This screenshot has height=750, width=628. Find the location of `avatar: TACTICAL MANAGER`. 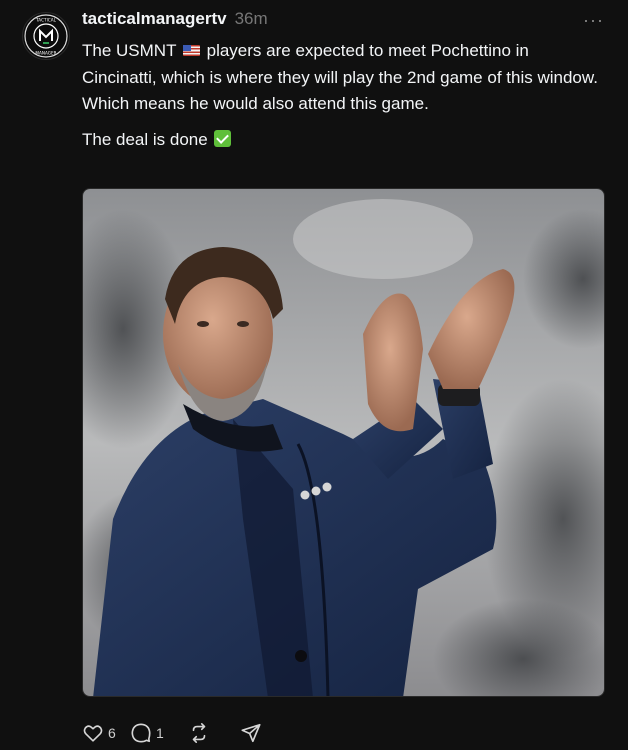

avatar: TACTICAL MANAGER is located at coordinates (46, 36).